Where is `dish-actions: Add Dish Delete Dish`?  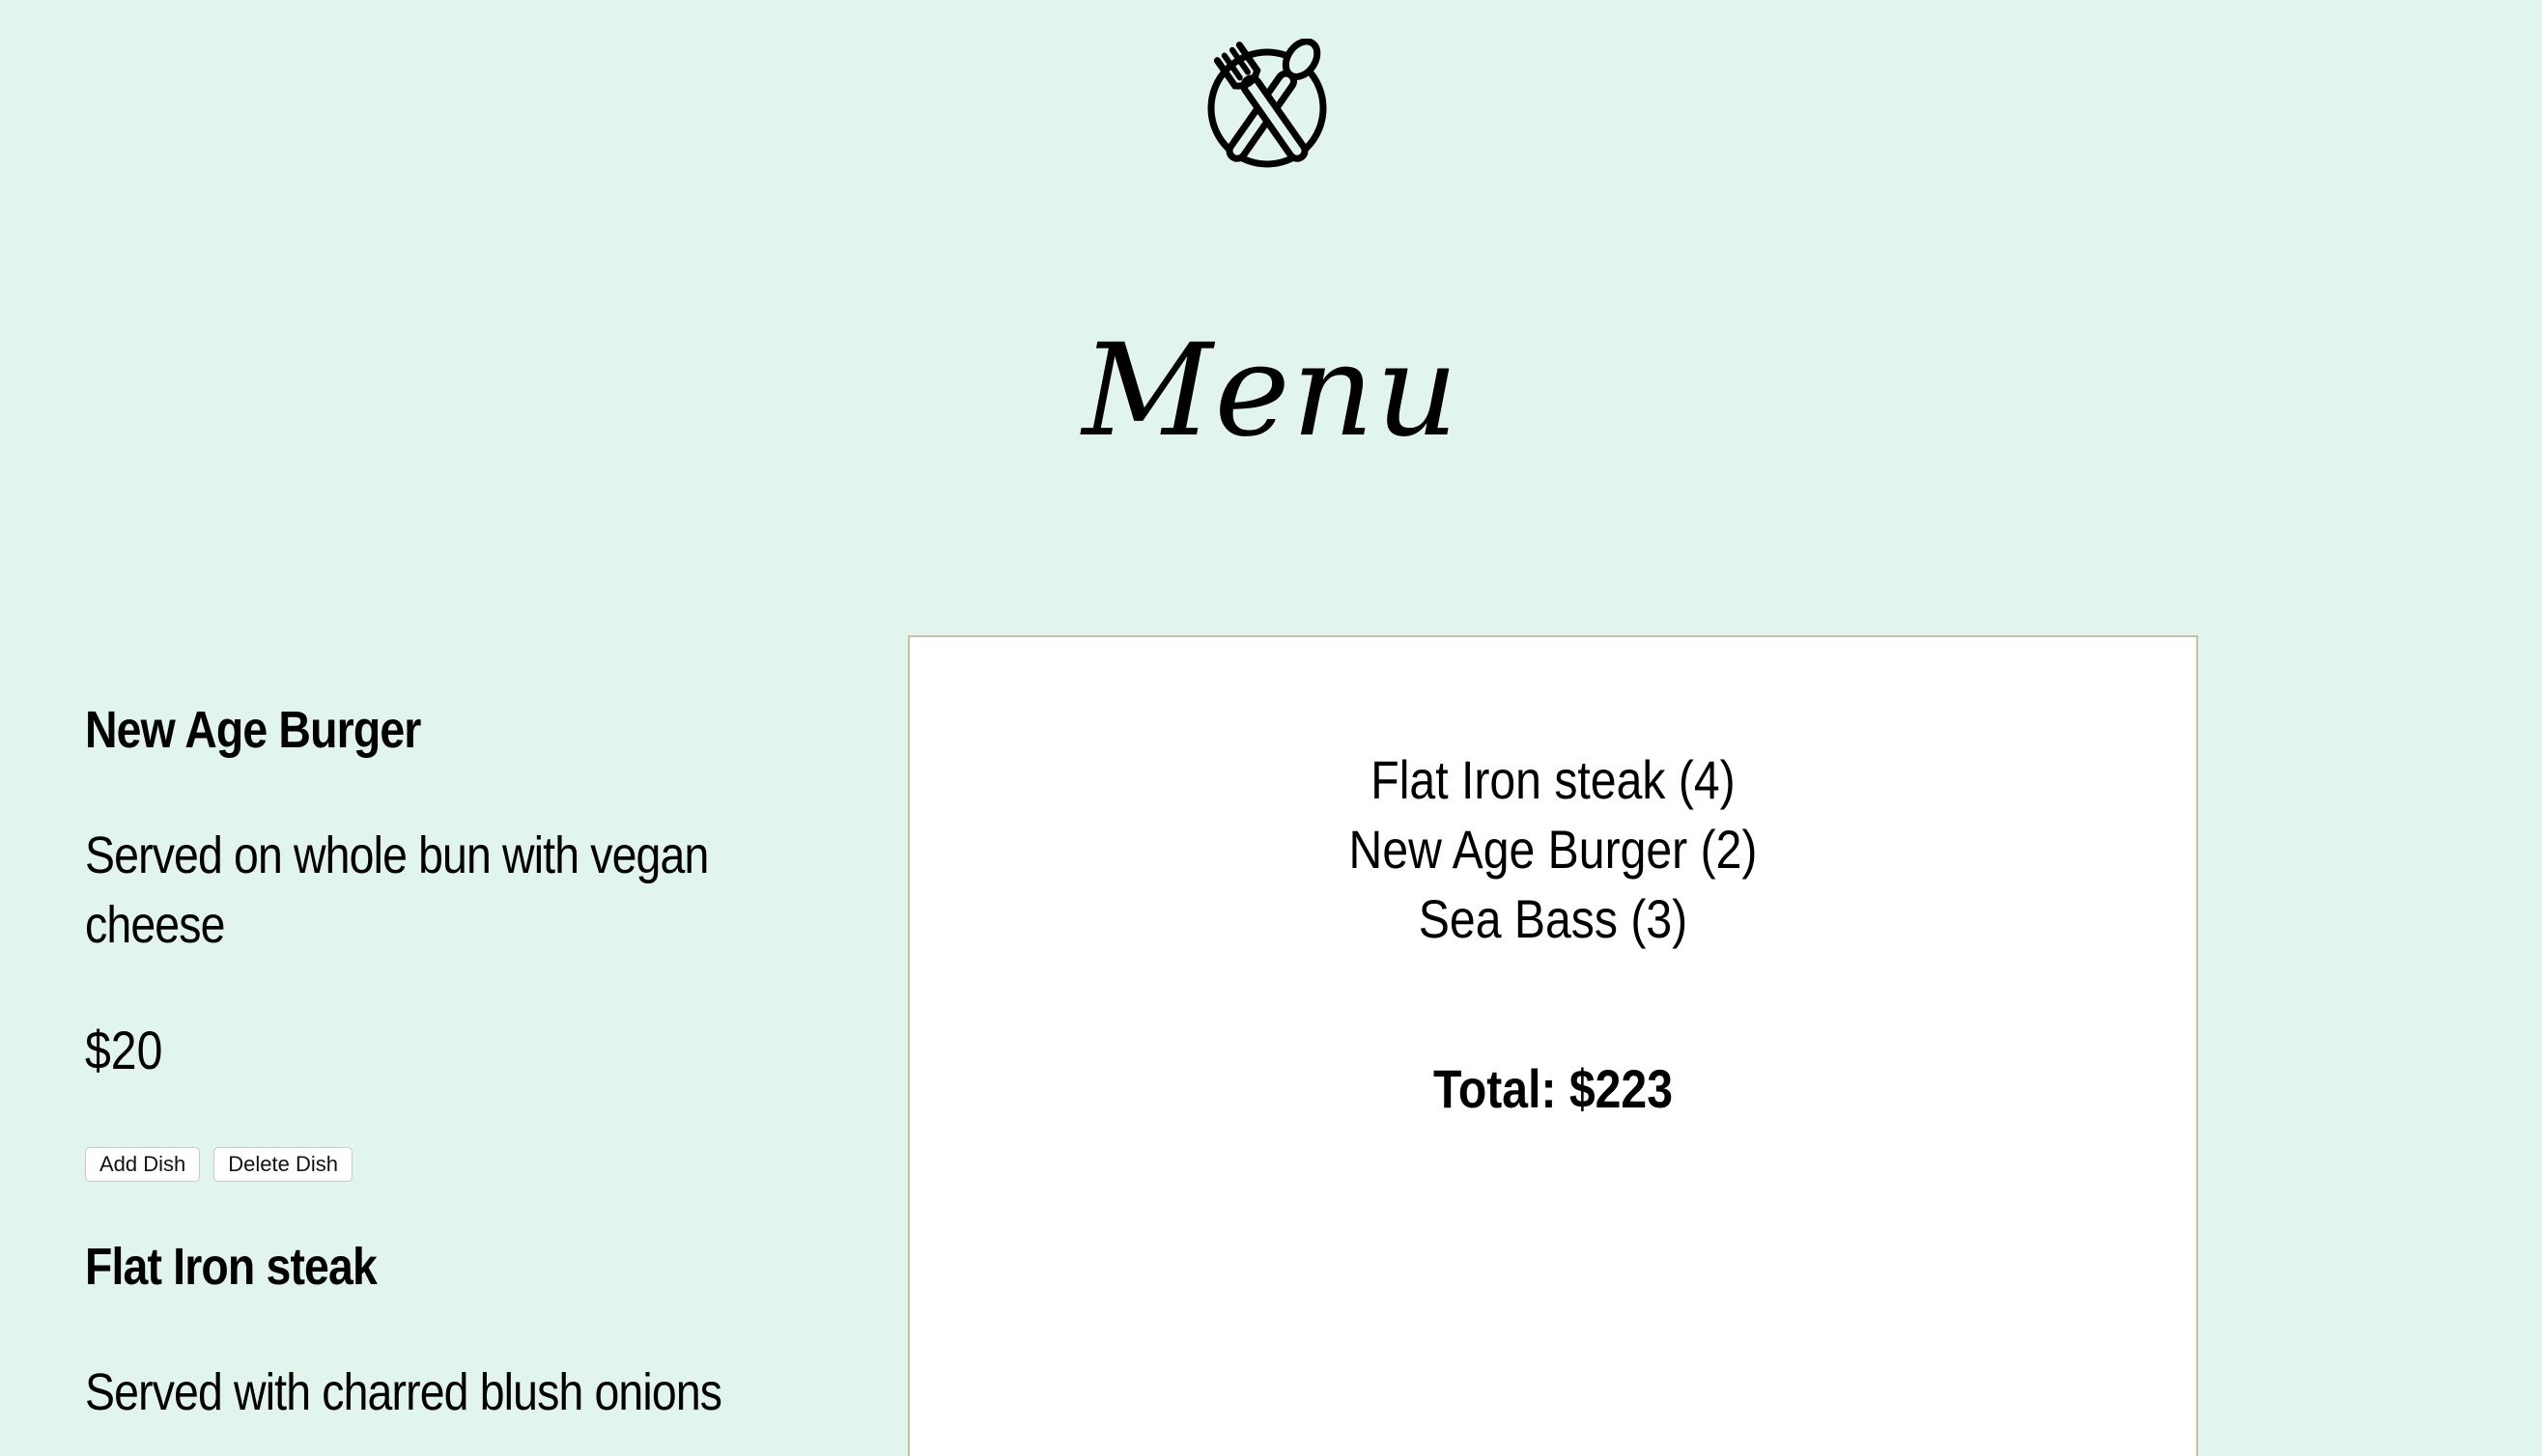
dish-actions: Add Dish Delete Dish is located at coordinates (432, 1164).